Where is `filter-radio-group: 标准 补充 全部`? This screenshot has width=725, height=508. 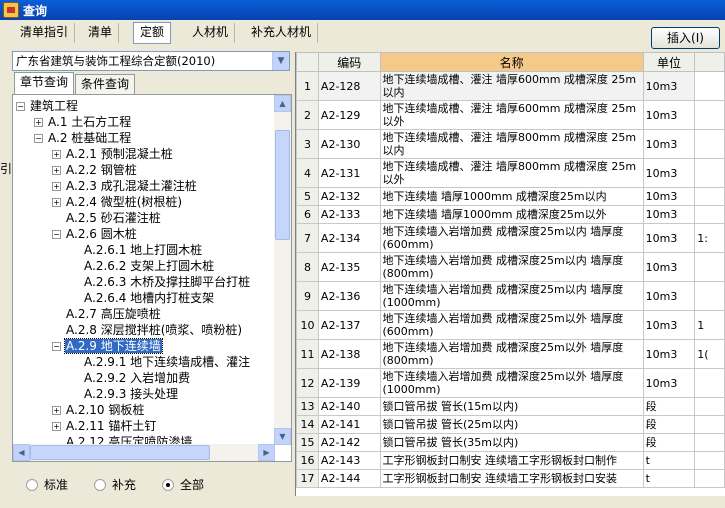
filter-radio-group: 标准 补充 全部 is located at coordinates (115, 484).